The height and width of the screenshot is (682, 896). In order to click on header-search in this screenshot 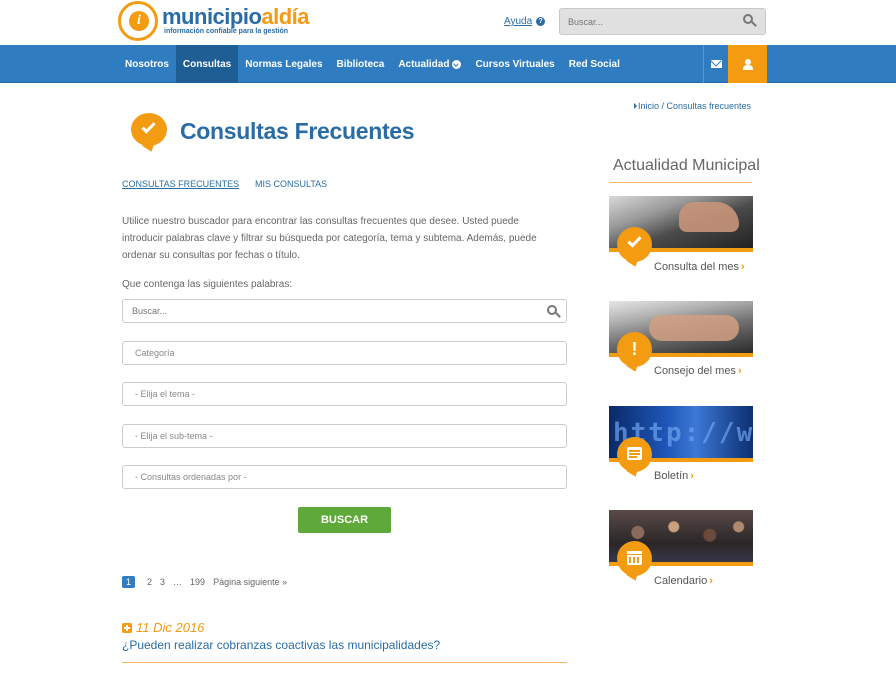, I will do `click(662, 21)`.